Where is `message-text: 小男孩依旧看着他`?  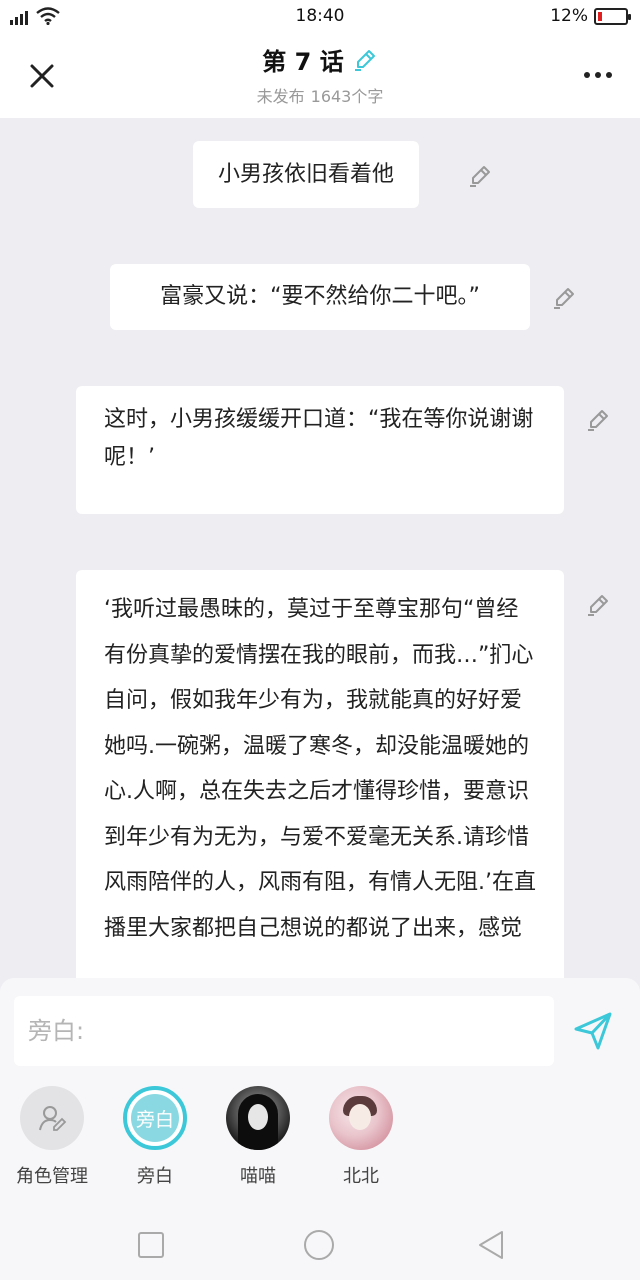
message-text: 小男孩依旧看着他 is located at coordinates (305, 174).